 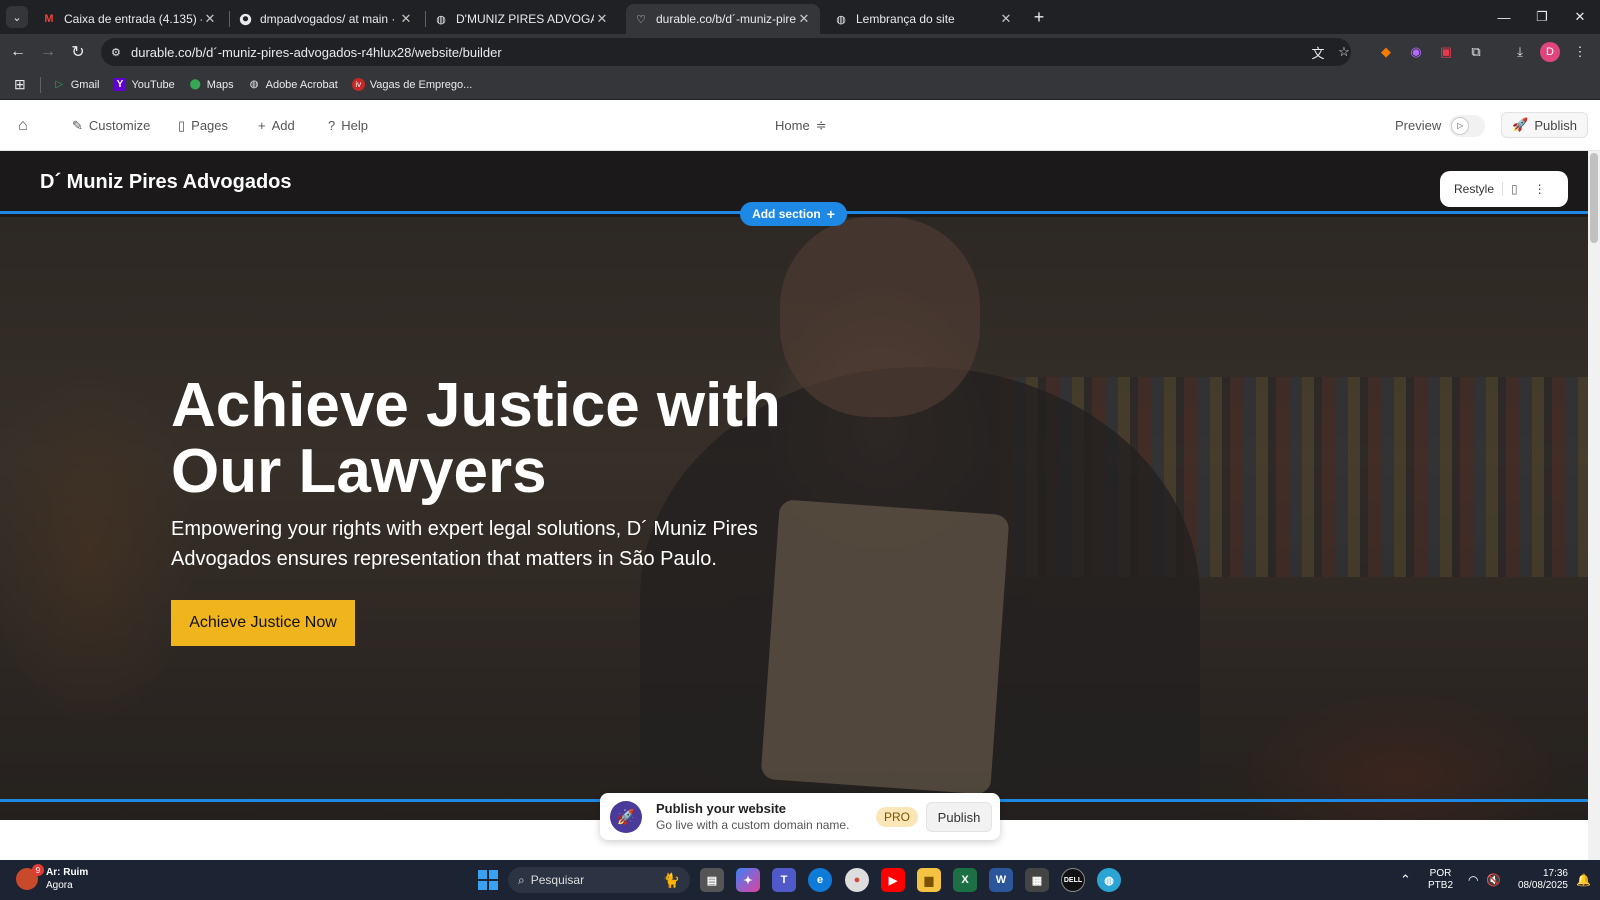 I want to click on help-button: ? Help, so click(x=348, y=125).